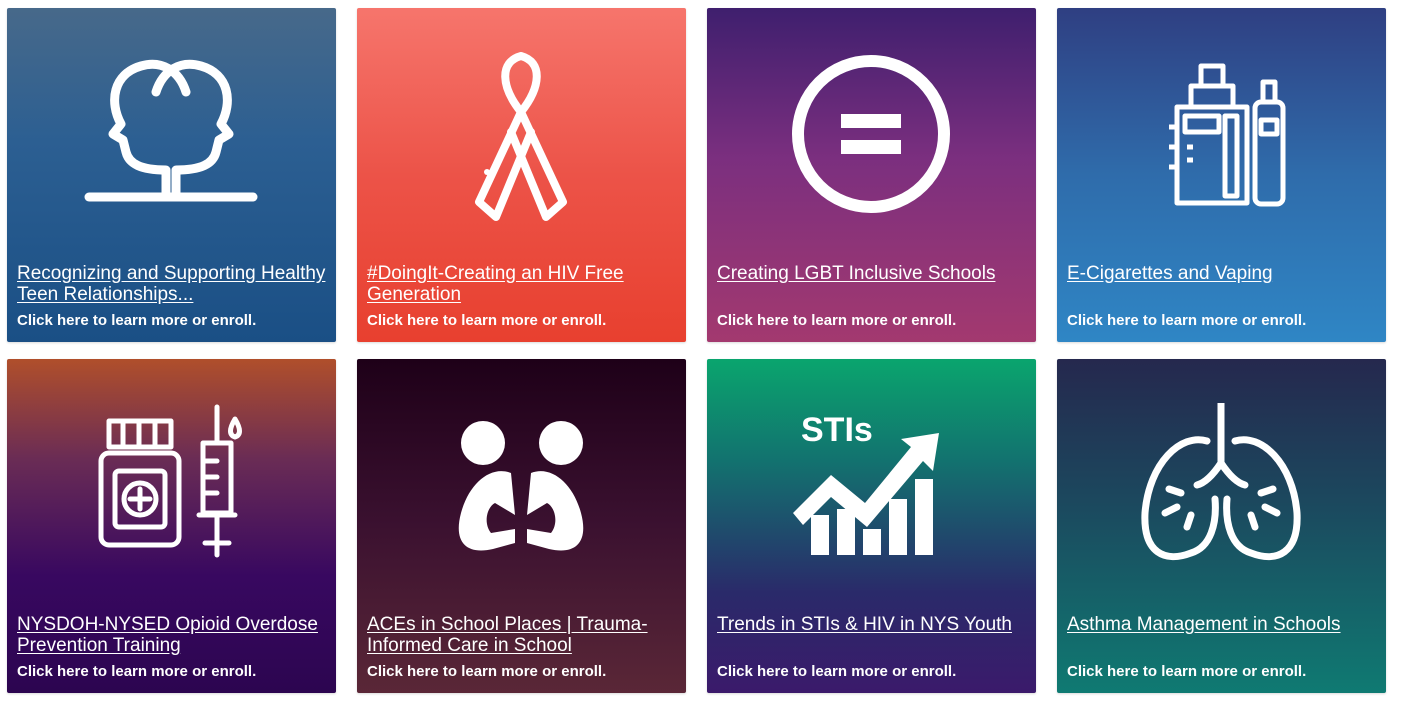 Image resolution: width=1403 pixels, height=706 pixels. What do you see at coordinates (171, 488) in the screenshot?
I see `medicine-bottle-syringe-icon` at bounding box center [171, 488].